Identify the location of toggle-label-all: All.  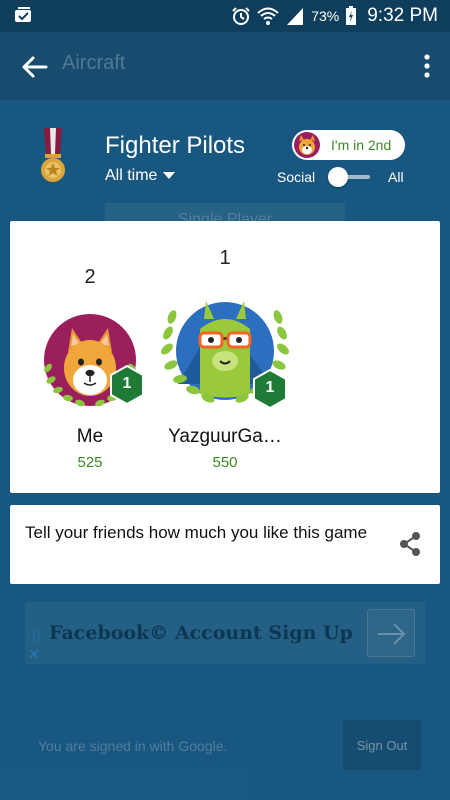
(396, 177).